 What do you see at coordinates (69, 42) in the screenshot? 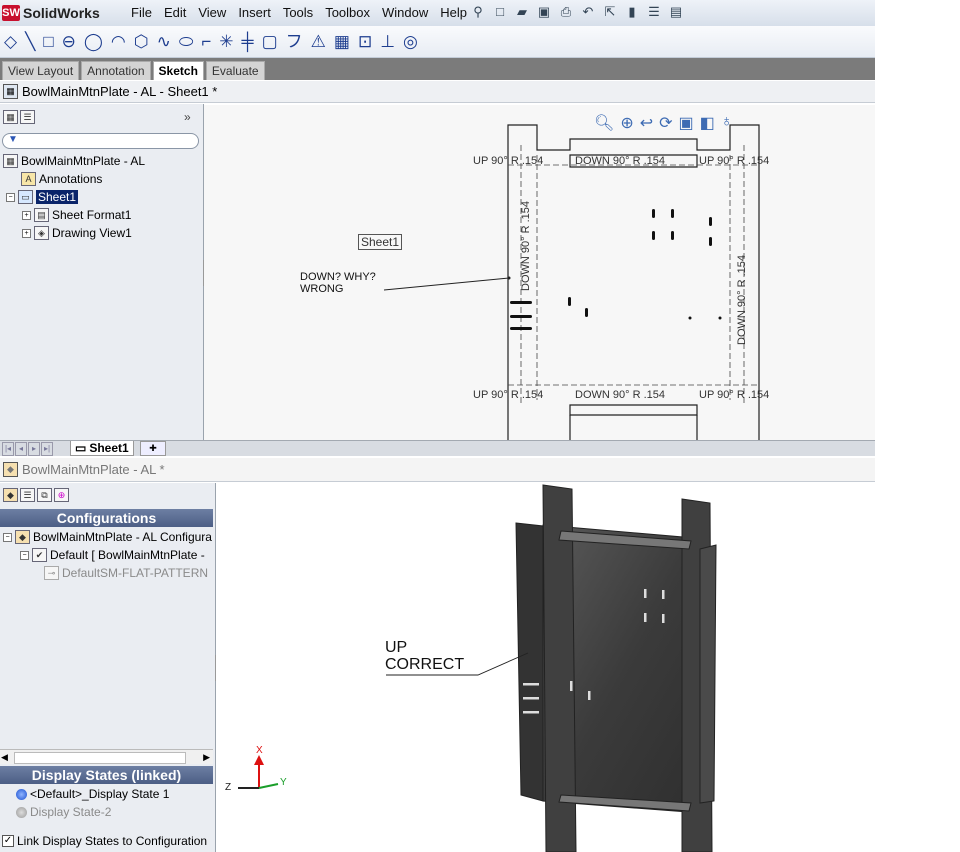
I see `slot-icon: ⊖` at bounding box center [69, 42].